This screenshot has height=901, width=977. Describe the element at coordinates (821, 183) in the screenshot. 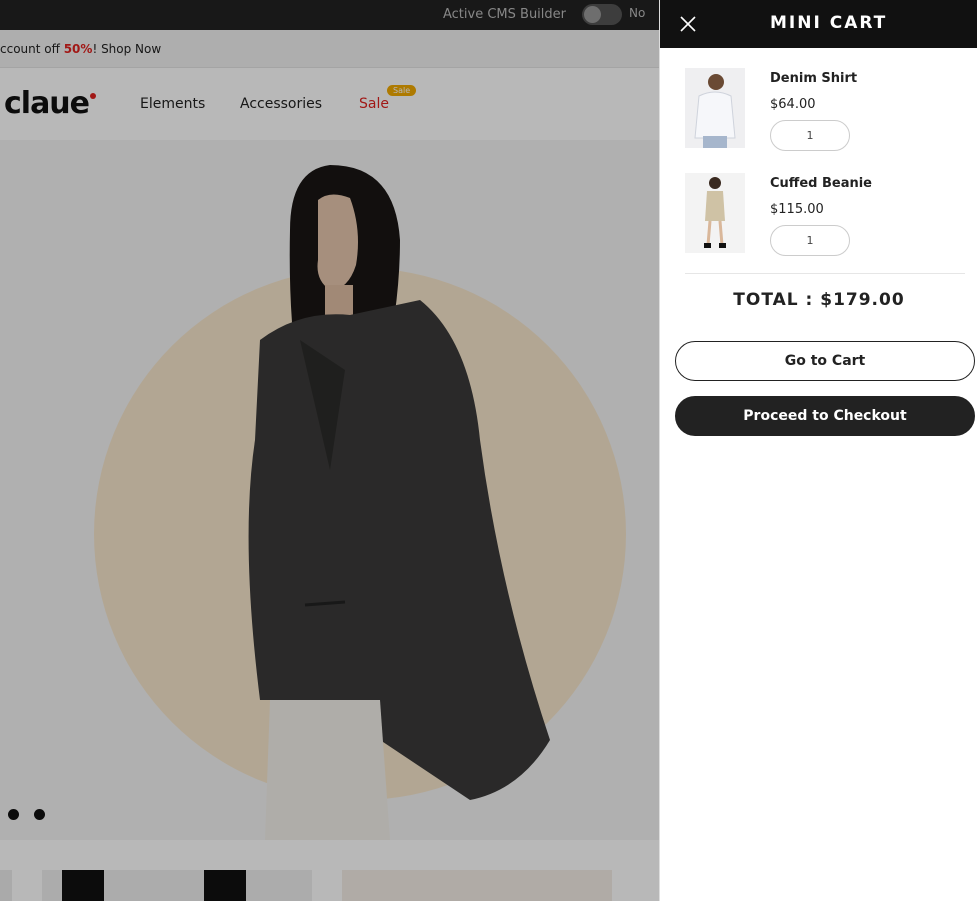

I see `cart-item-name: Cuffed Beanie` at that location.